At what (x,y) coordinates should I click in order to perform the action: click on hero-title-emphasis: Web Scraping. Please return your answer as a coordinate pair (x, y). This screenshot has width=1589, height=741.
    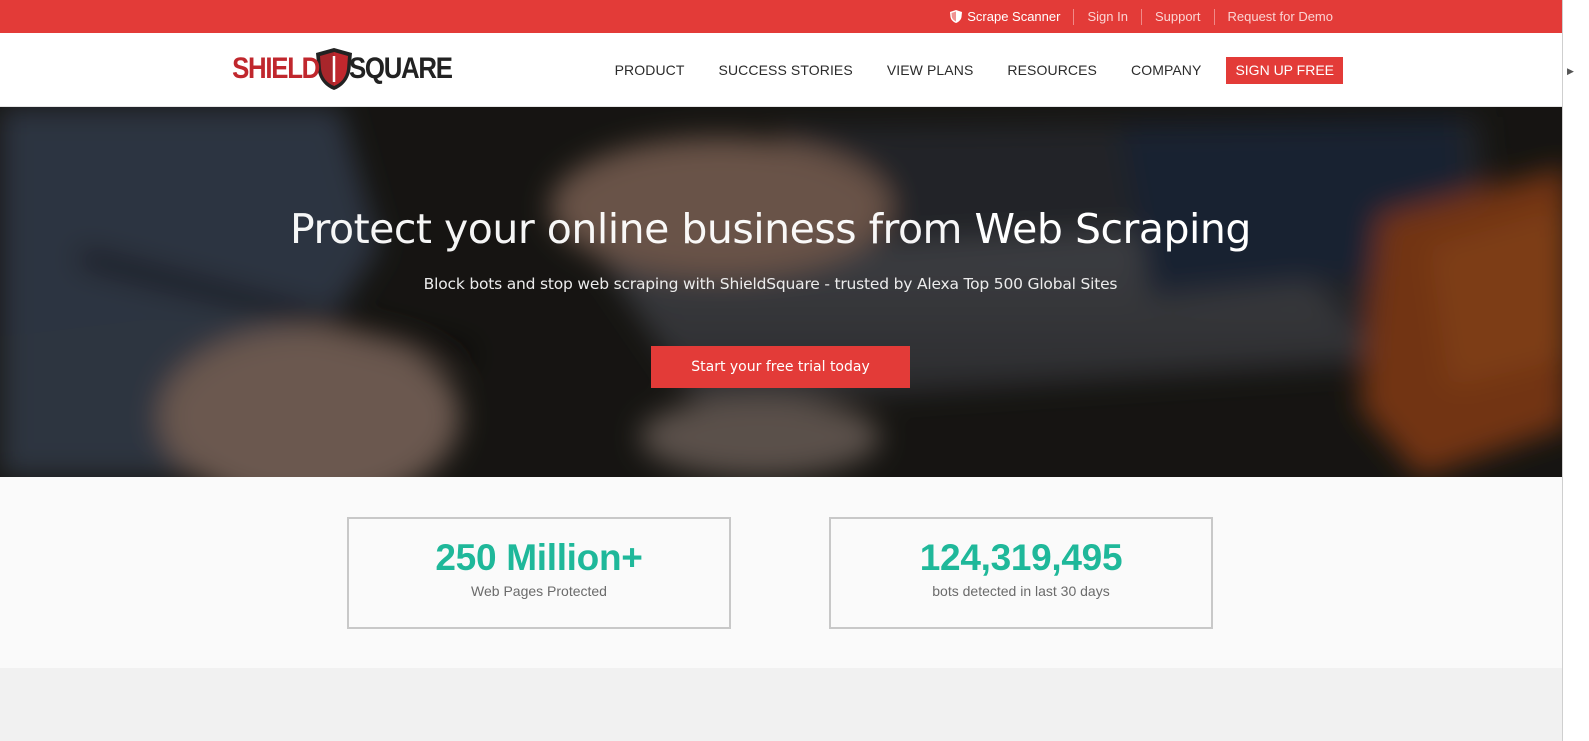
    Looking at the image, I should click on (1113, 229).